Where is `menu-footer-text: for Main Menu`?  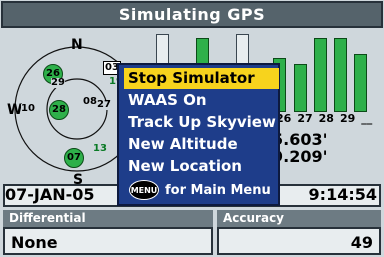
menu-footer-text: for Main Menu is located at coordinates (218, 190).